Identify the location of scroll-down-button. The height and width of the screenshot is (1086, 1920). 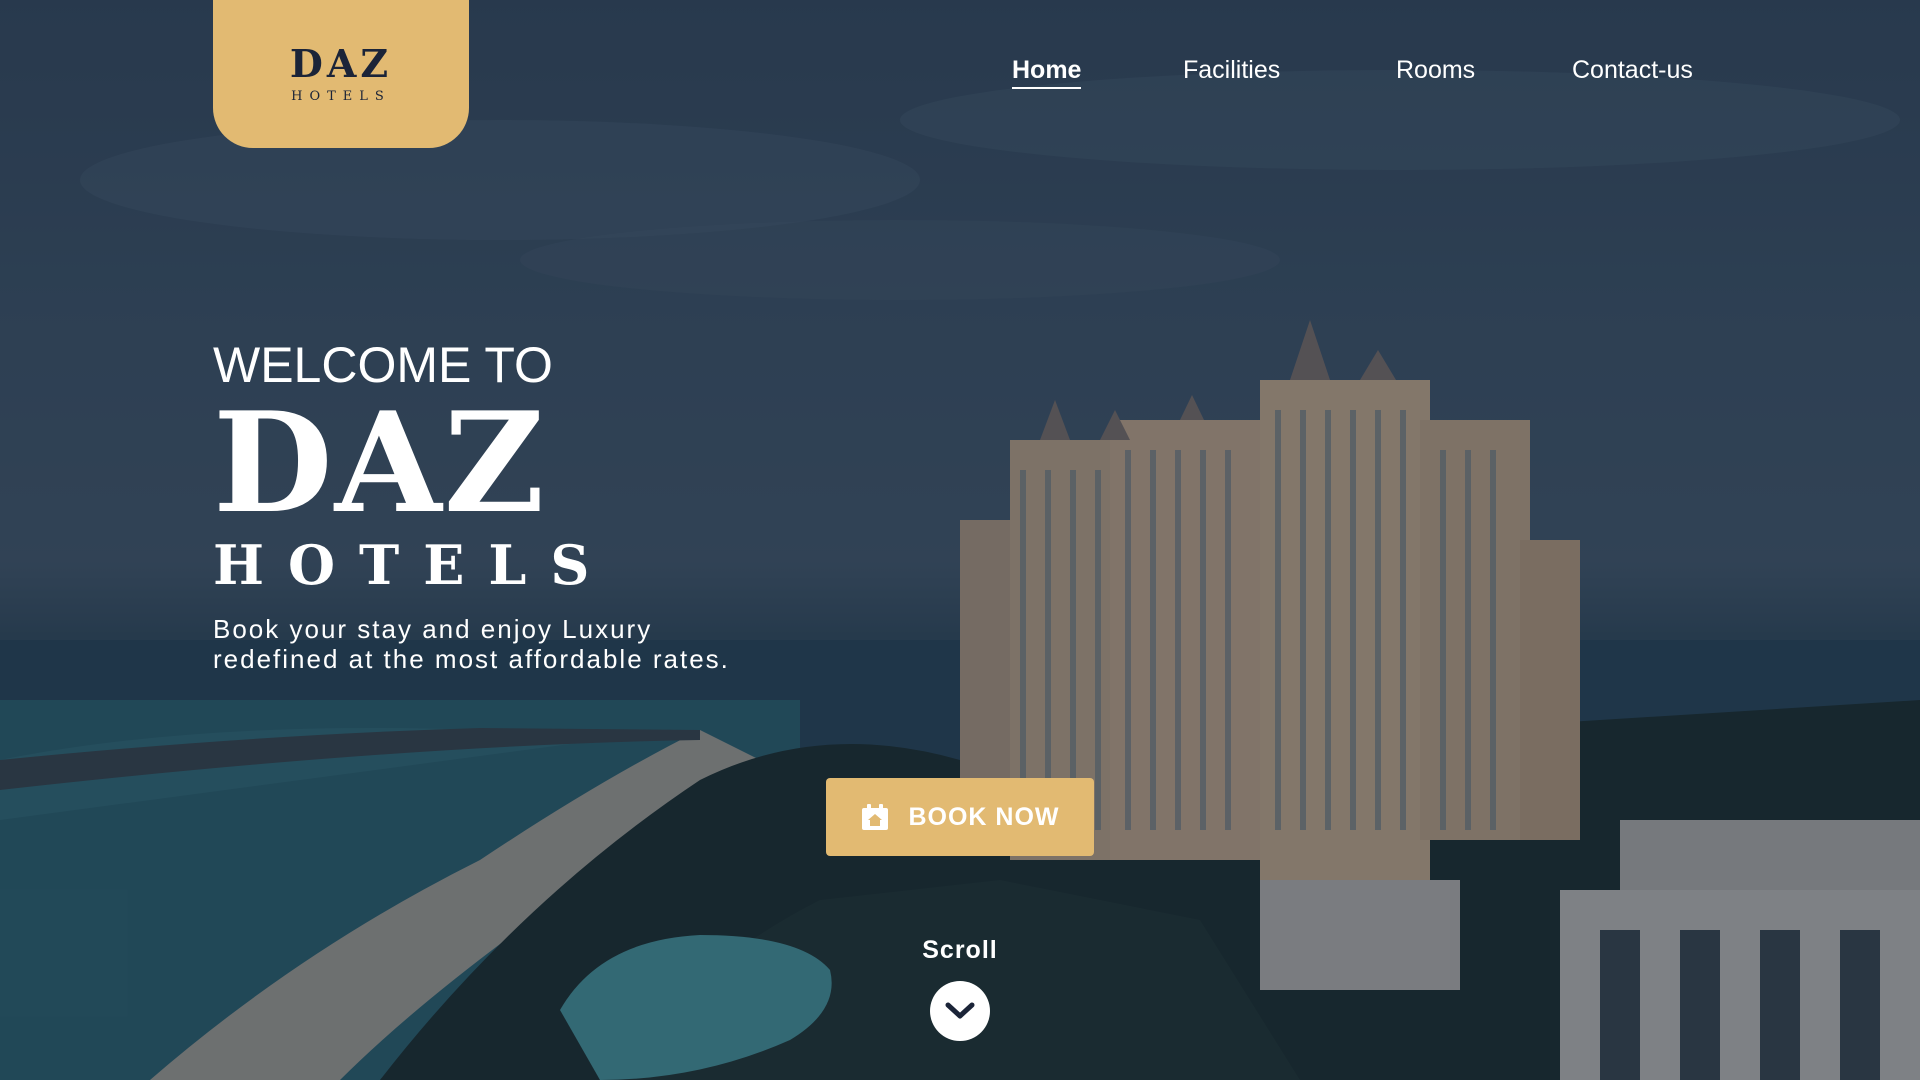
(960, 1011).